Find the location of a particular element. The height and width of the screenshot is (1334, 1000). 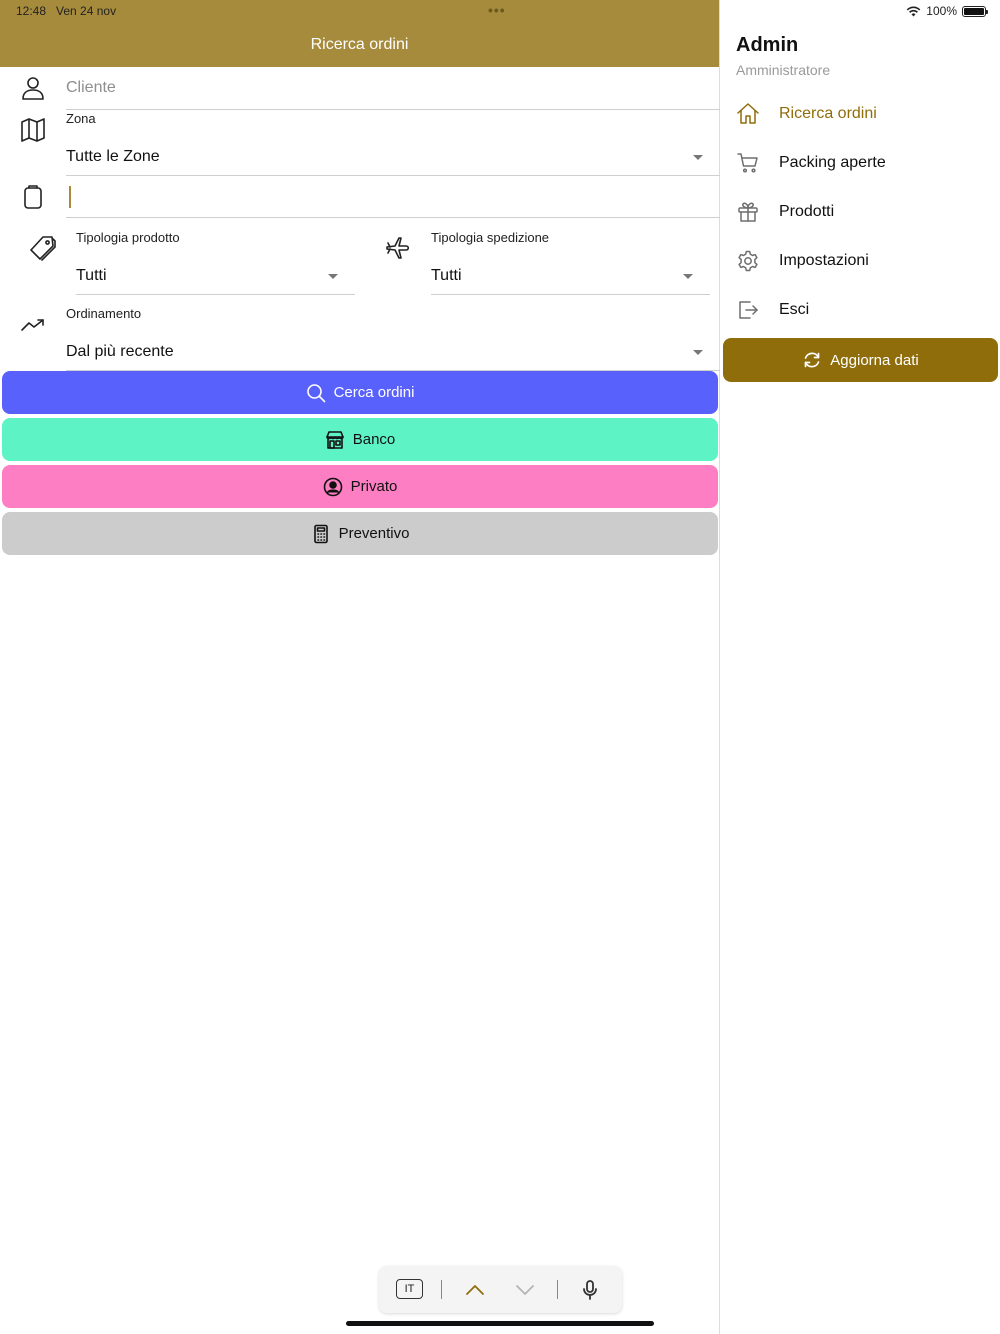

sidebar-item-prodotti: Prodotti is located at coordinates (860, 212).